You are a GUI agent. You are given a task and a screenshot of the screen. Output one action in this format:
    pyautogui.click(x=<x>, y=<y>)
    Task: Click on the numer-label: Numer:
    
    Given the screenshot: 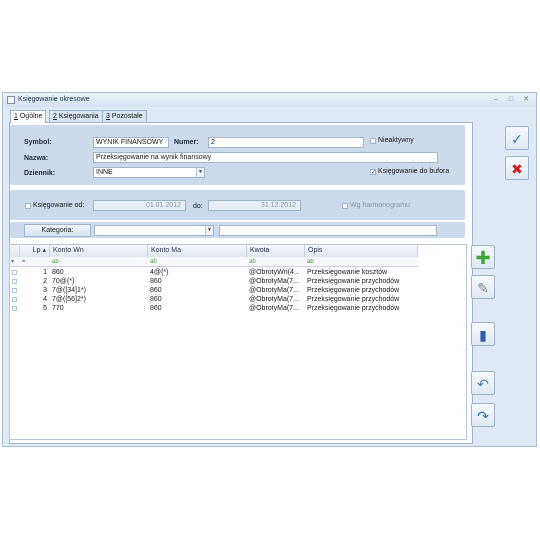 What is the action you would take?
    pyautogui.click(x=186, y=142)
    